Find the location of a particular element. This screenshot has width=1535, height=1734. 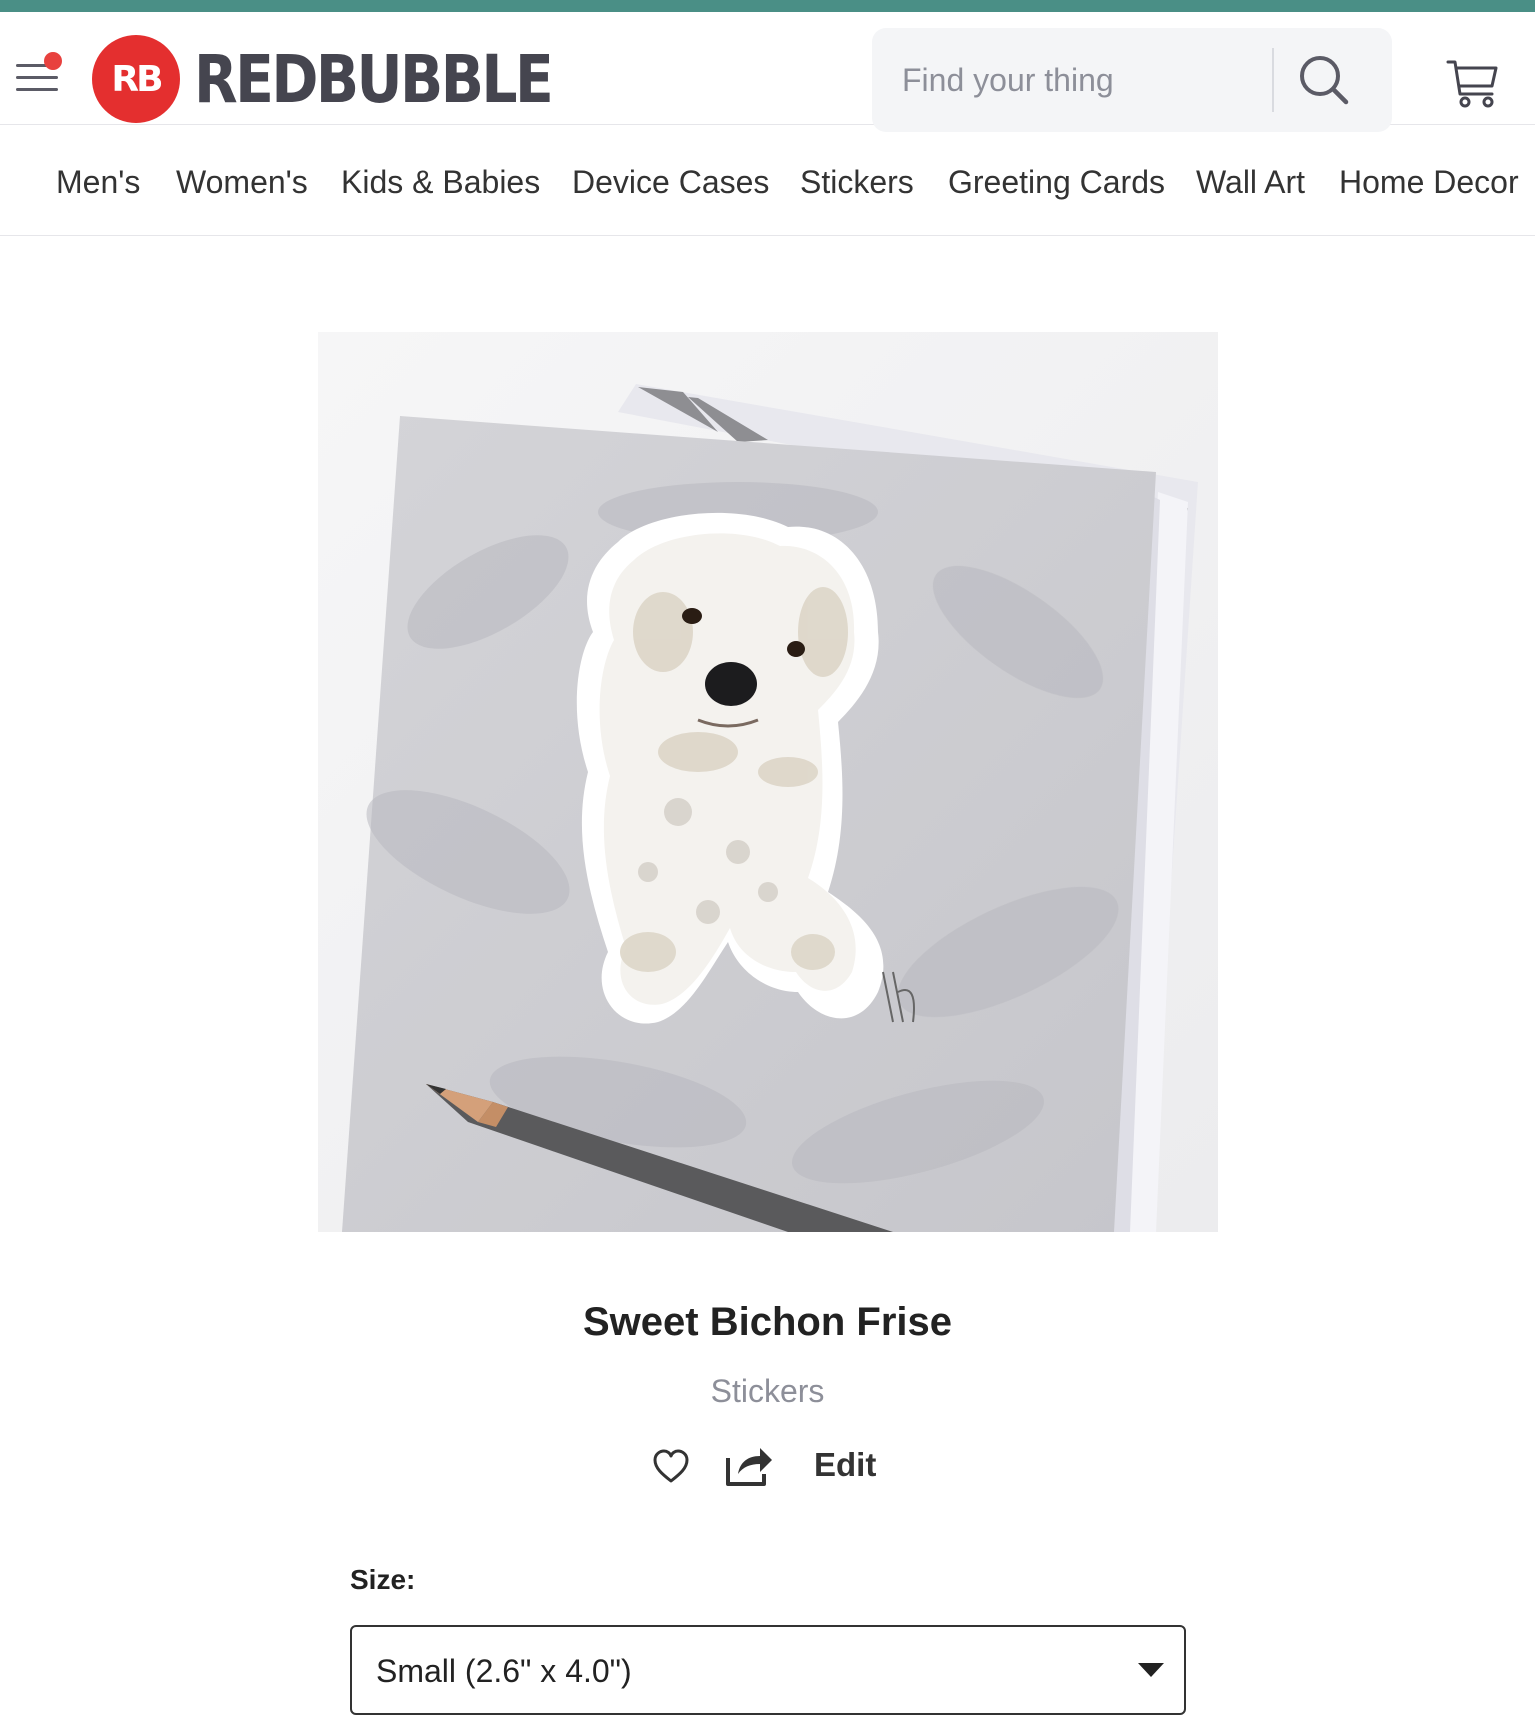

nav-item-device-cases: Device Cases is located at coordinates (670, 182).